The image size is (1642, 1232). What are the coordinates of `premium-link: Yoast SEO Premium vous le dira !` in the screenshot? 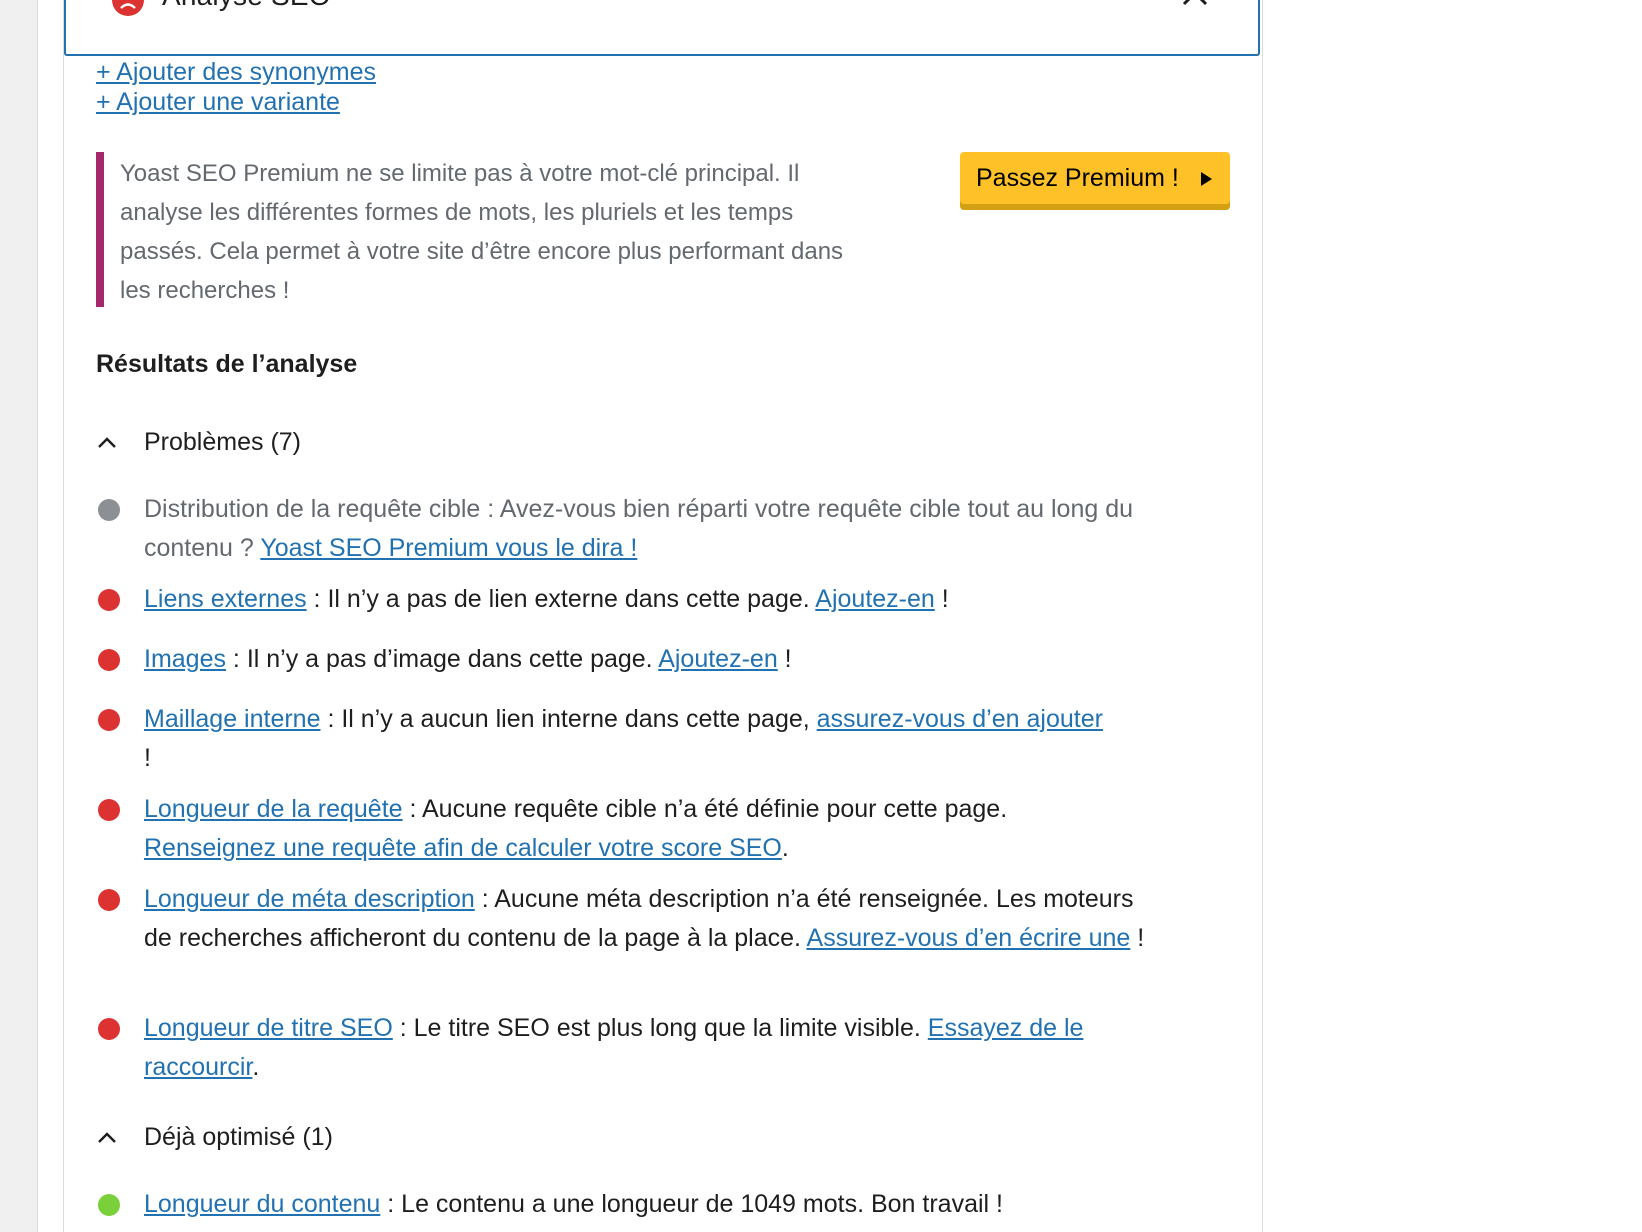 It's located at (448, 548).